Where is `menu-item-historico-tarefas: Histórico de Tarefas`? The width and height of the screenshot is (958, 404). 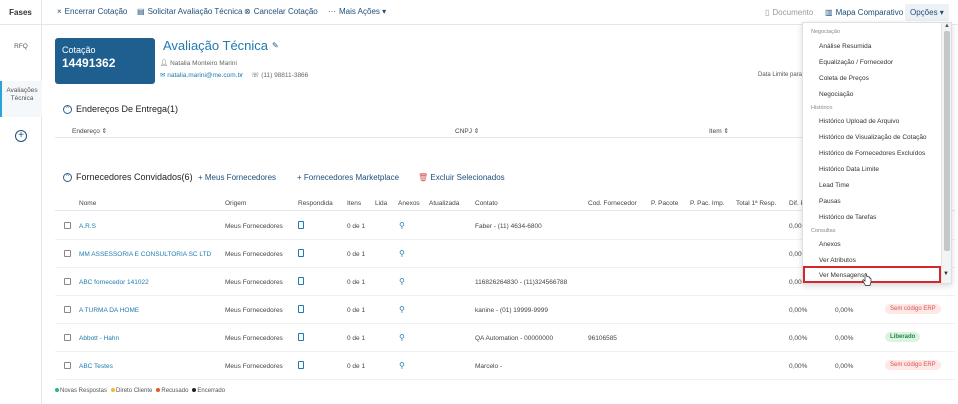 menu-item-historico-tarefas: Histórico de Tarefas is located at coordinates (847, 217).